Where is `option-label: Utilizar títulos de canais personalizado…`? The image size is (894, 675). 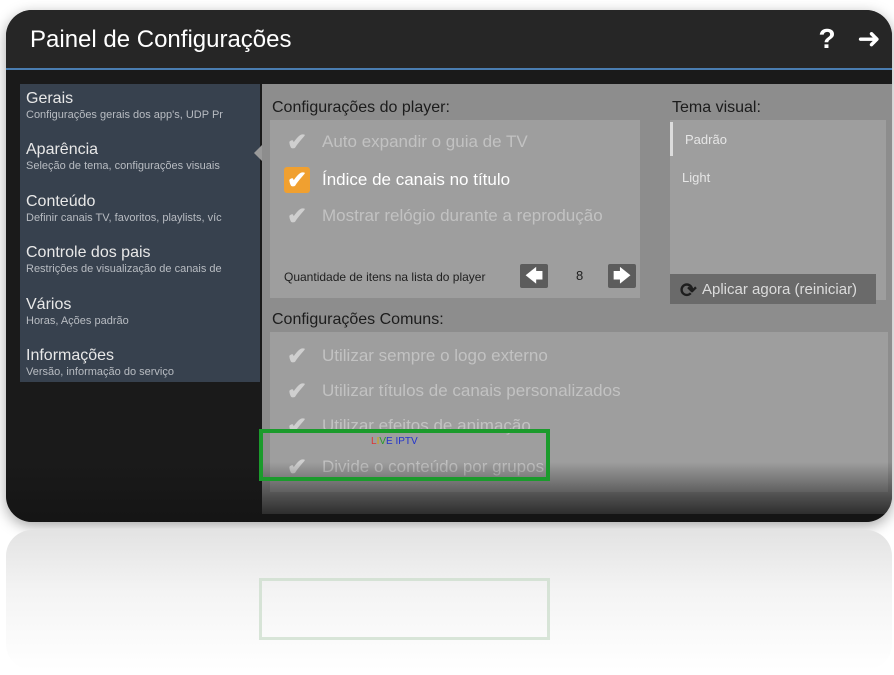 option-label: Utilizar títulos de canais personalizado… is located at coordinates (471, 390).